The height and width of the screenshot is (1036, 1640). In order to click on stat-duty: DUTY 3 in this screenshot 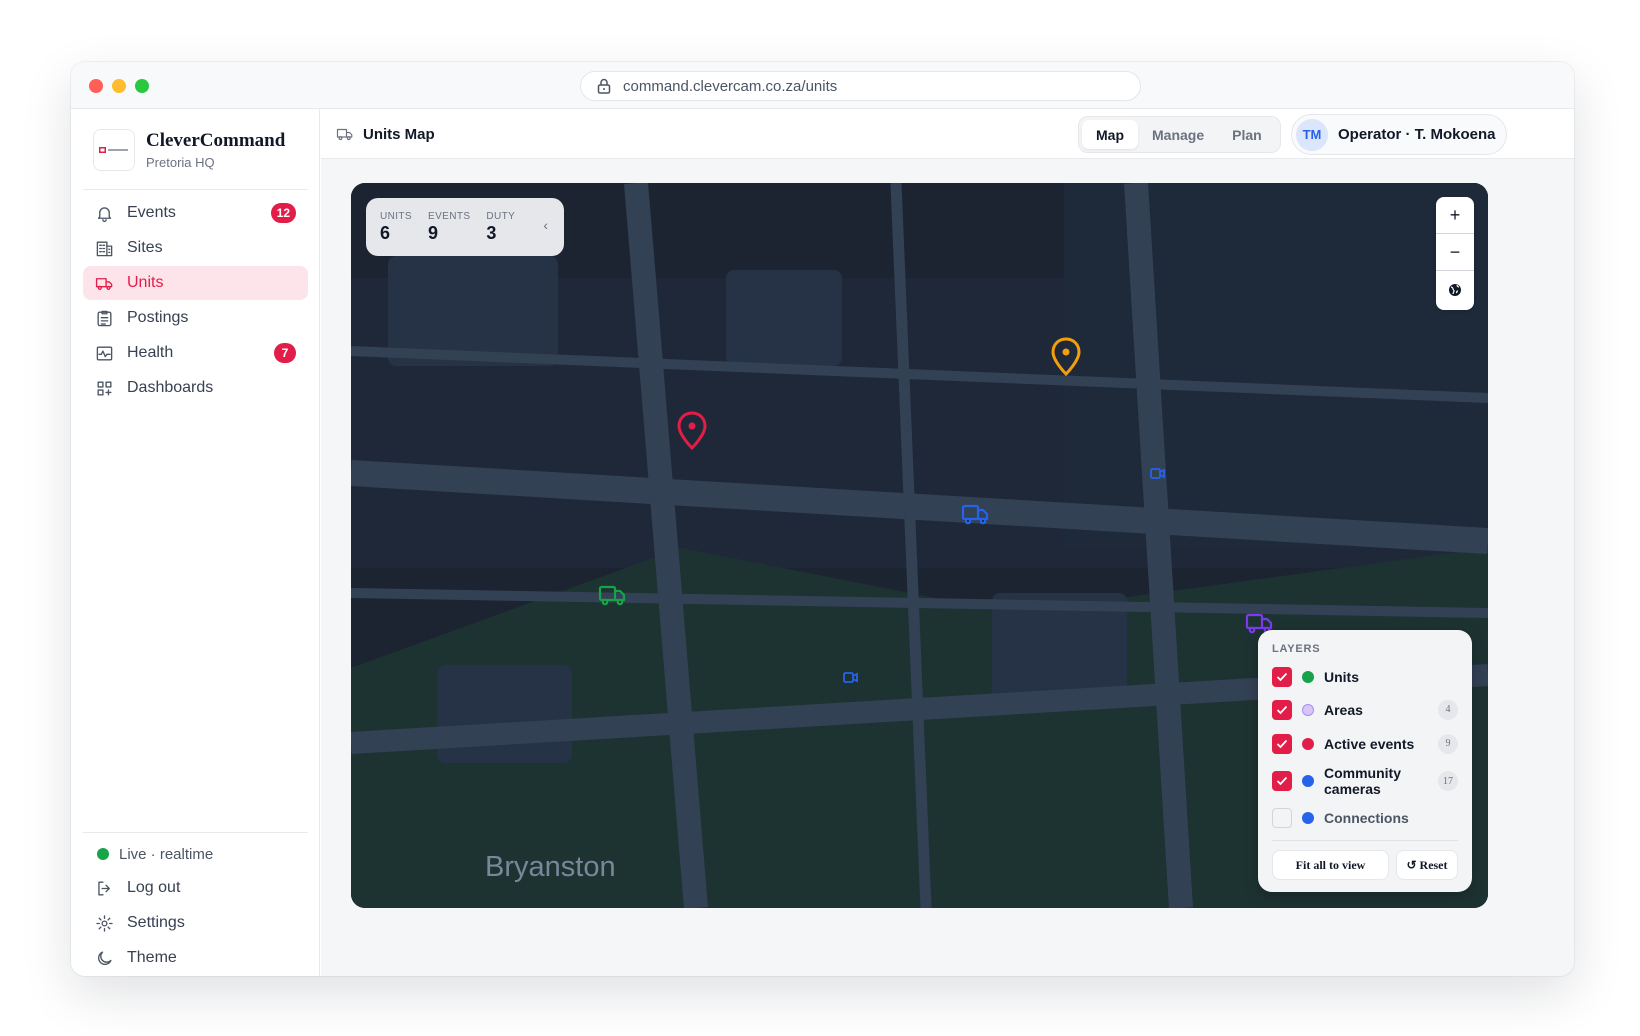, I will do `click(500, 227)`.